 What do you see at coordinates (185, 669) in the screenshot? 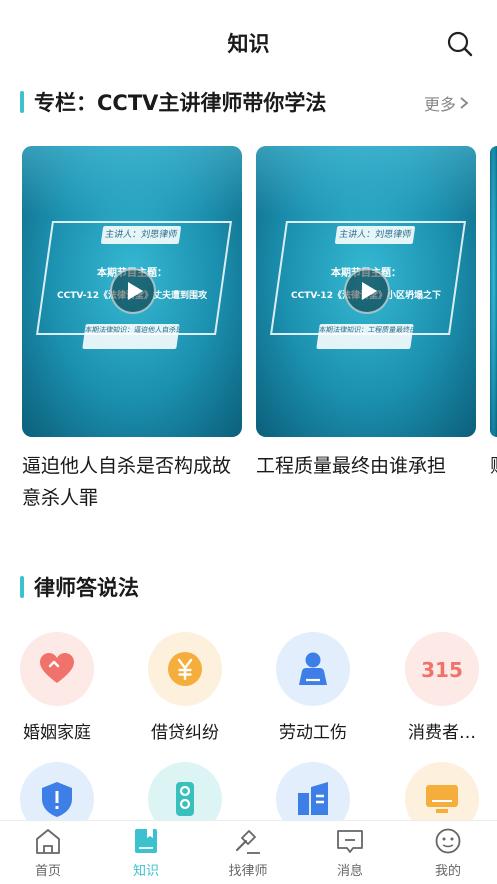
I see `yen-coin-icon` at bounding box center [185, 669].